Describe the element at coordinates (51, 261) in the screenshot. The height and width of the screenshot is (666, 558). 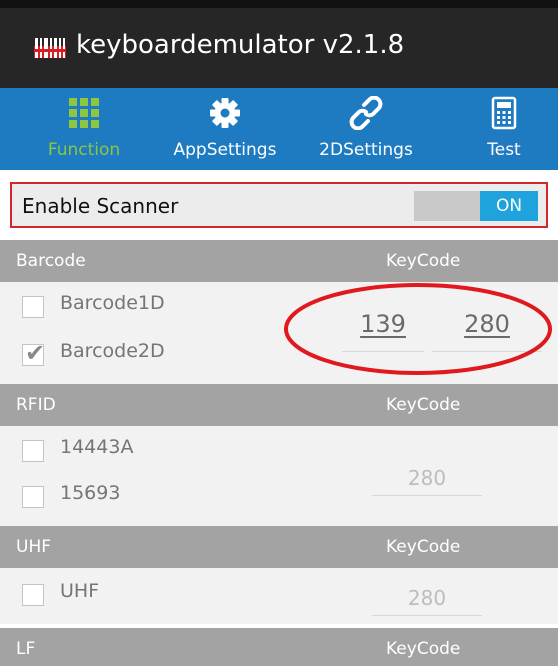
I see `section-title: Barcode` at that location.